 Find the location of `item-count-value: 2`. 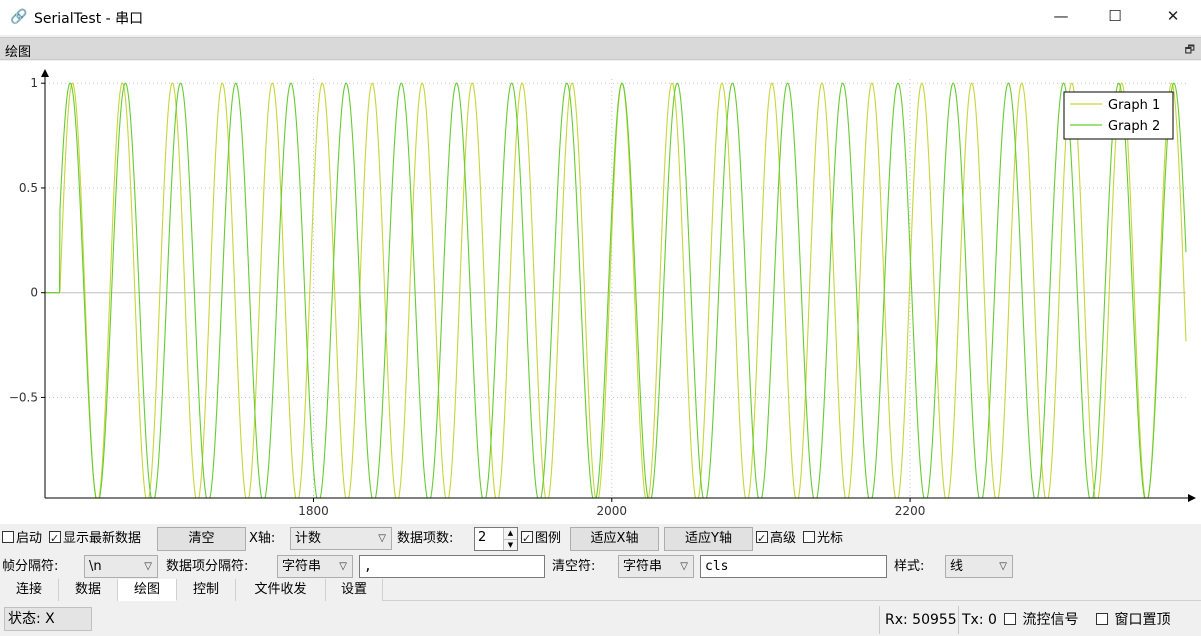

item-count-value: 2 is located at coordinates (482, 537).